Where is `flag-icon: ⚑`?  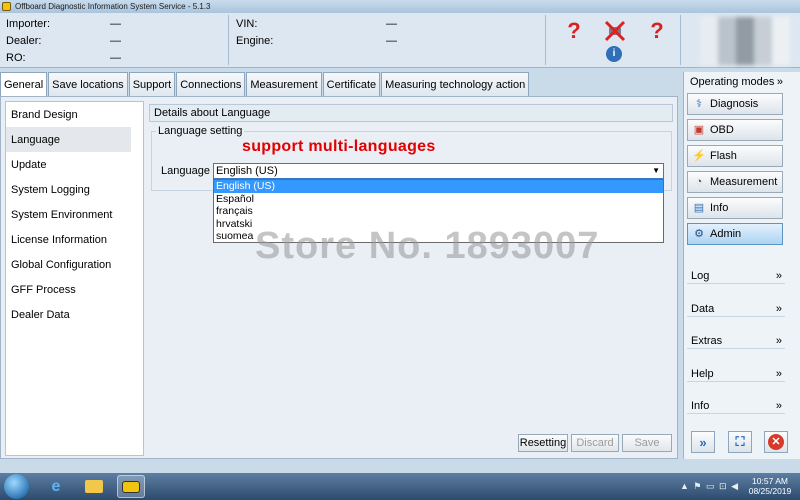 flag-icon: ⚑ is located at coordinates (697, 486).